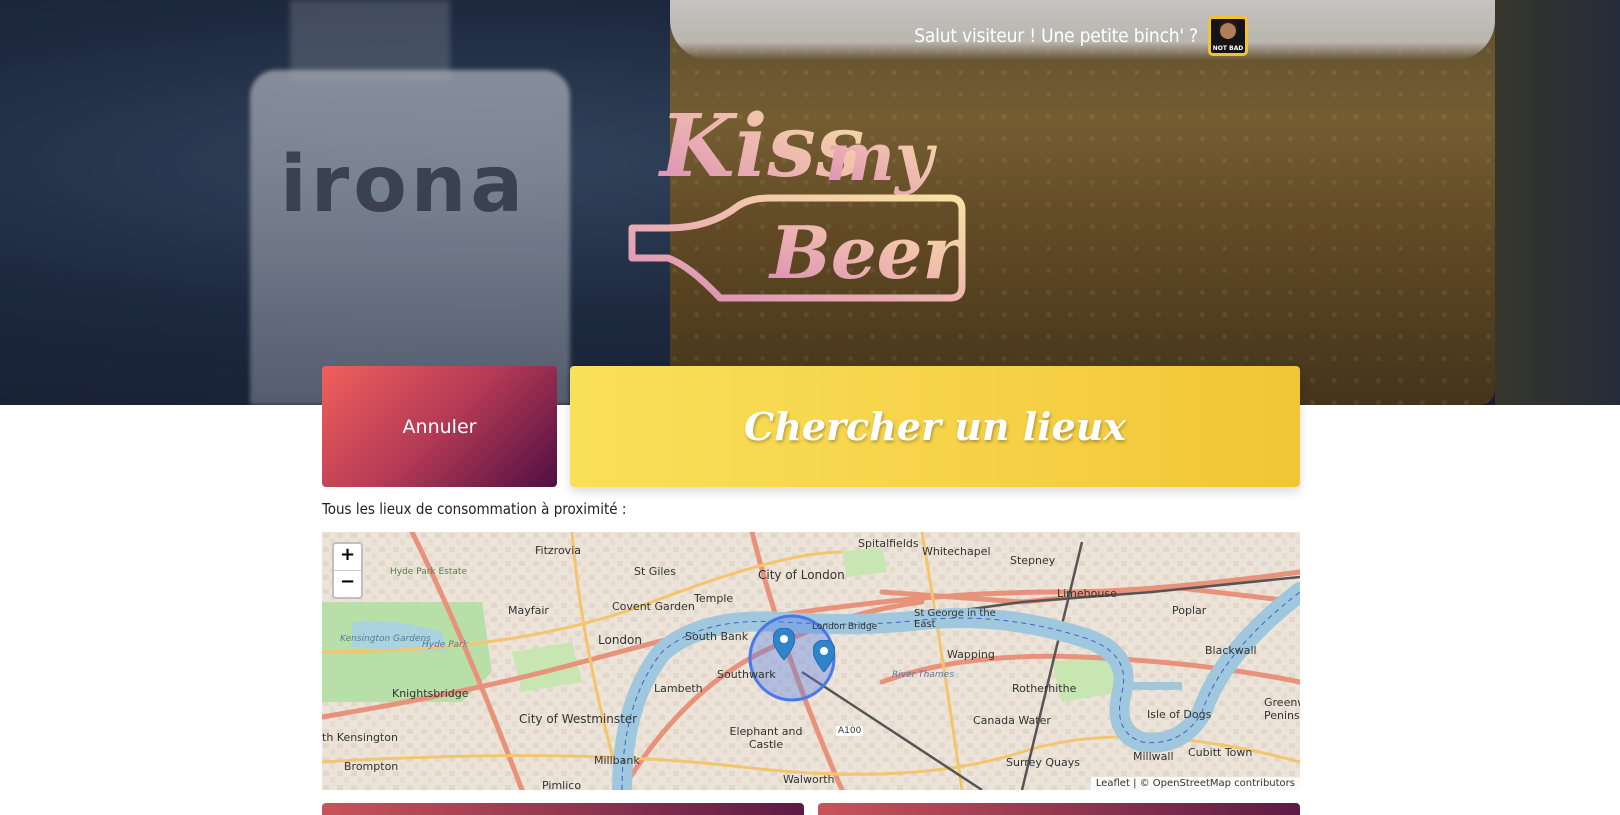 Image resolution: width=1620 pixels, height=815 pixels. I want to click on map-label: Wapping, so click(971, 654).